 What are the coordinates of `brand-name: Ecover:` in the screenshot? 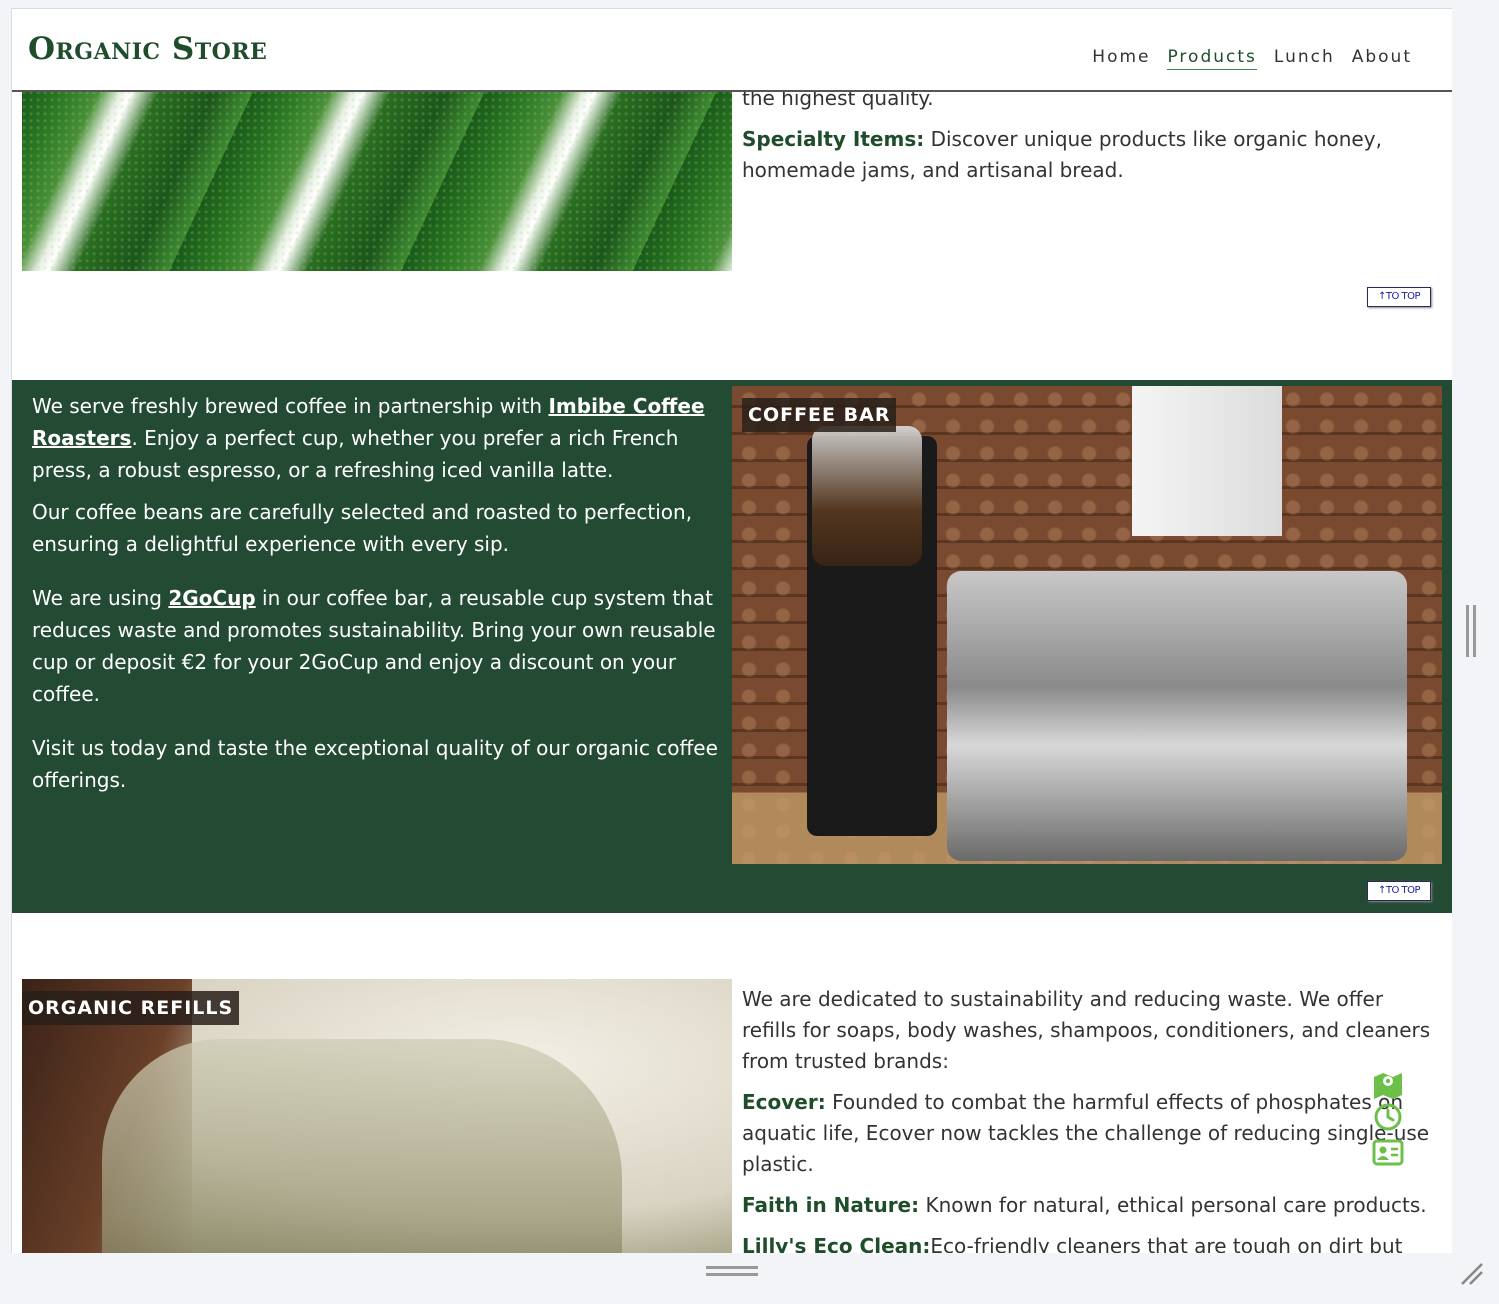 It's located at (784, 1102).